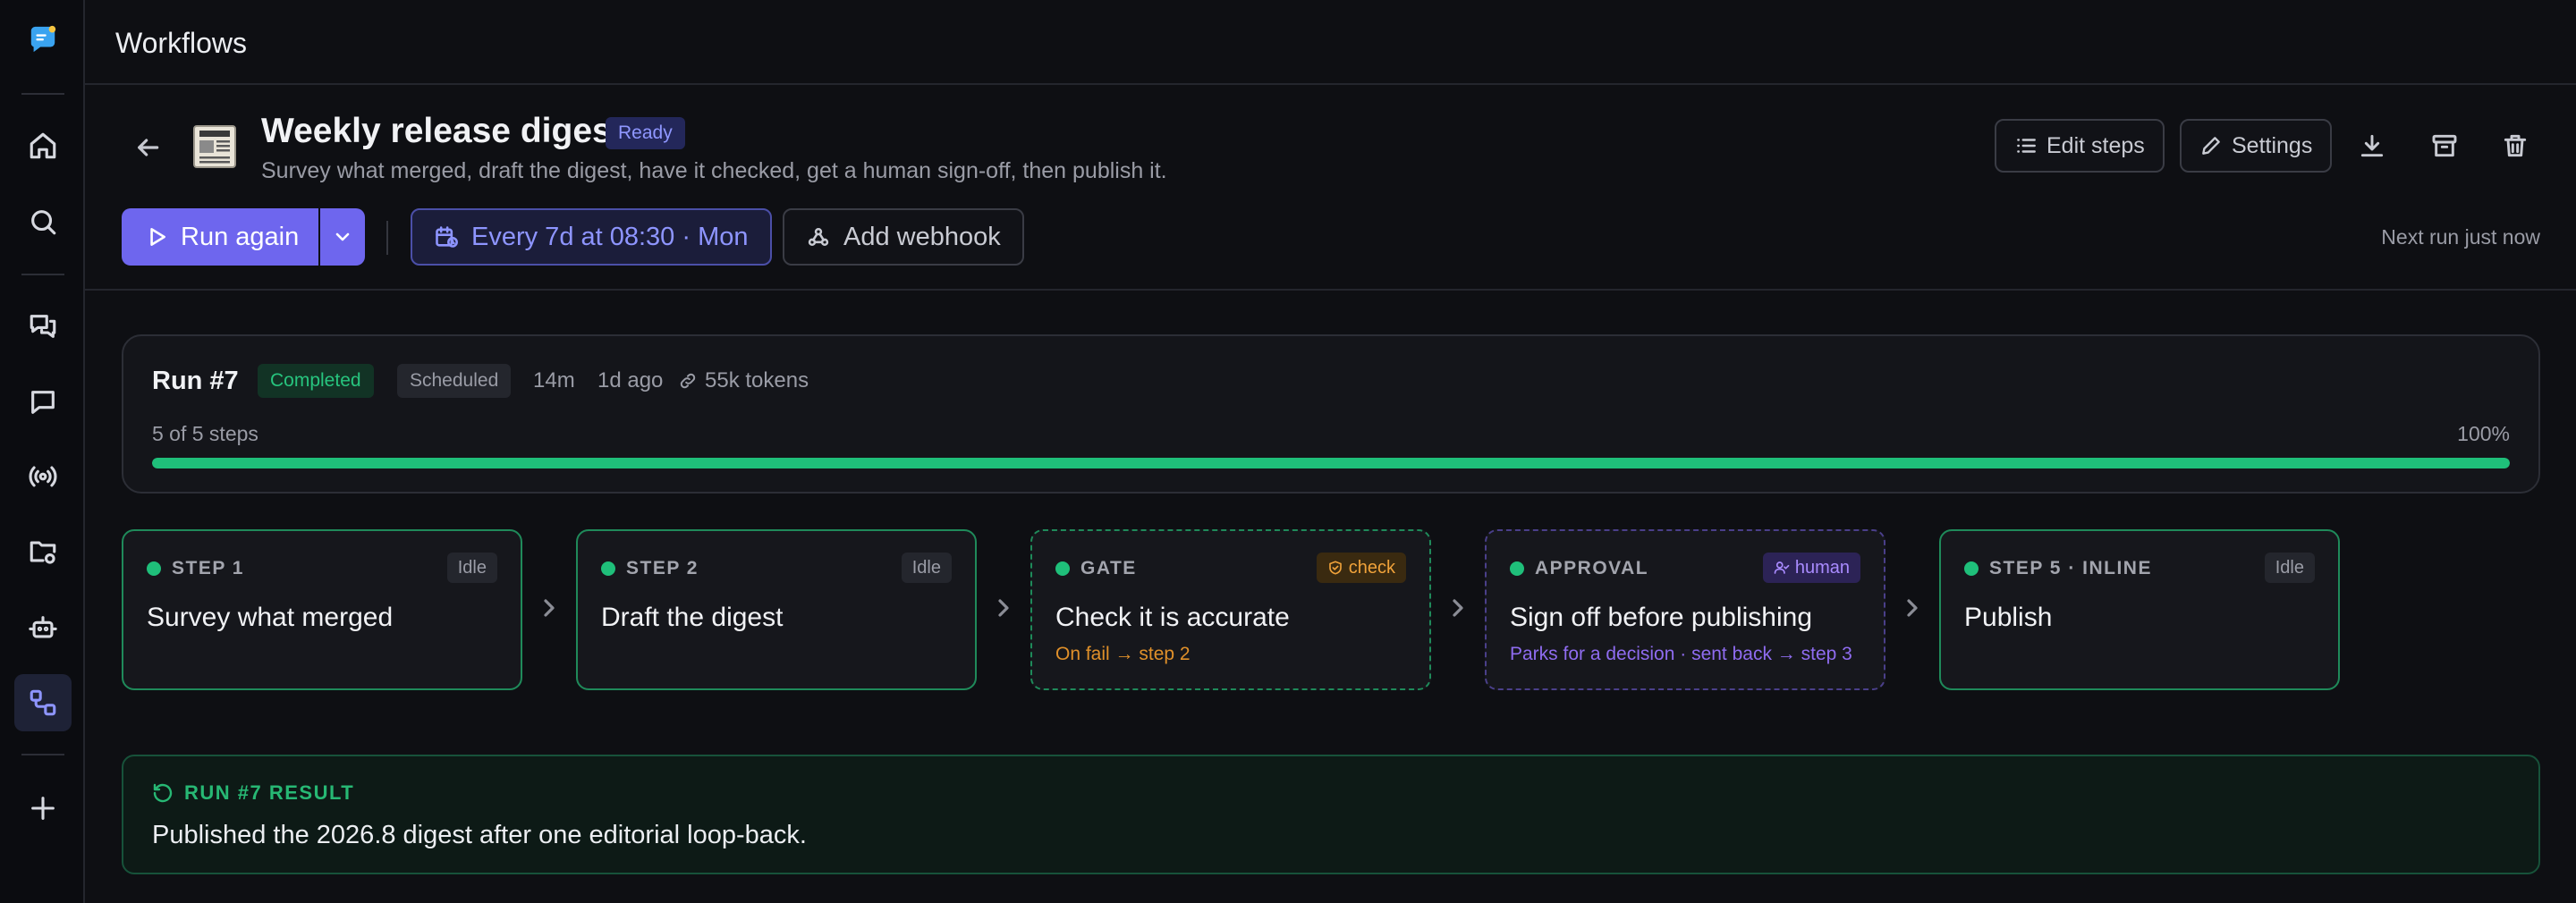  What do you see at coordinates (2460, 237) in the screenshot?
I see `next-run-text: Next run just now` at bounding box center [2460, 237].